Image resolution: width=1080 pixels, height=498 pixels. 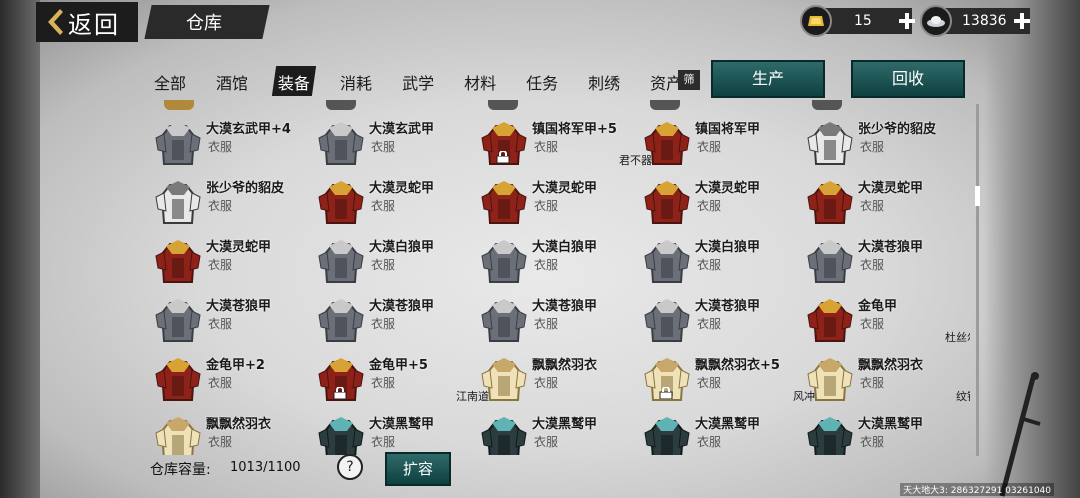 I want to click on recycle-button: 回收, so click(x=908, y=79).